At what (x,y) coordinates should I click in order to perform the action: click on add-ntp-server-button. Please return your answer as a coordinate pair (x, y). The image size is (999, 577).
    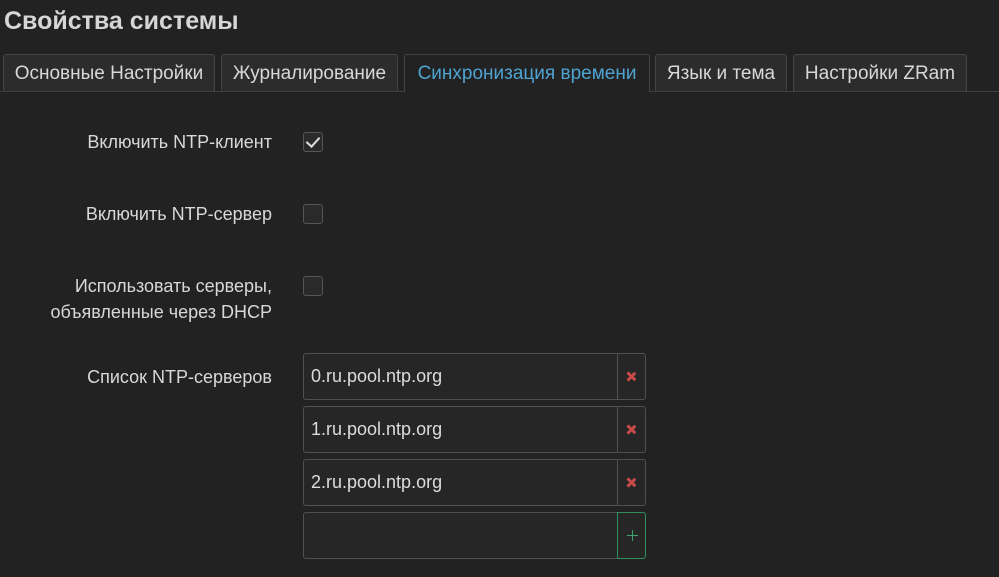
    Looking at the image, I should click on (631, 535).